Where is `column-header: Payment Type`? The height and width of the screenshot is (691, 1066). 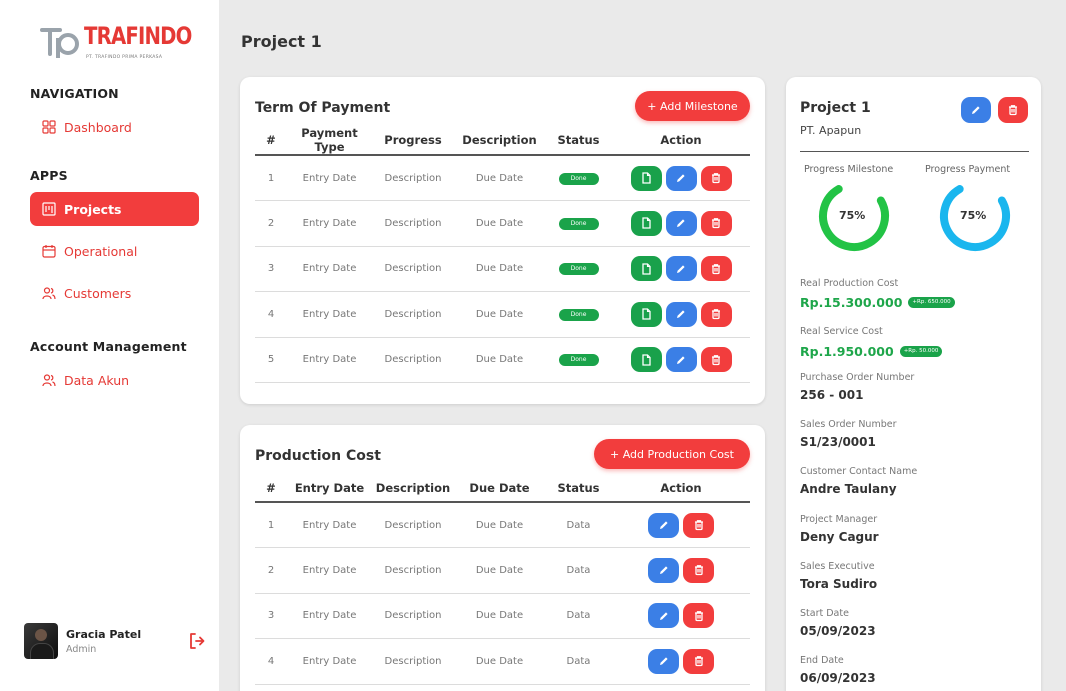
column-header: Payment Type is located at coordinates (329, 141).